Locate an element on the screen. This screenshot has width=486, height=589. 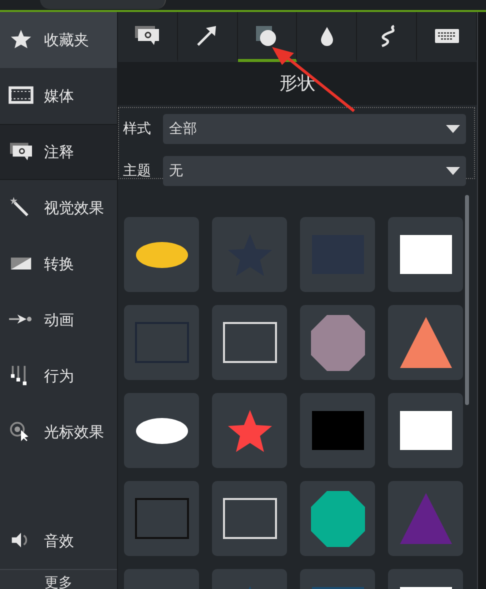
sidebar-item: 视觉效果 is located at coordinates (58, 208).